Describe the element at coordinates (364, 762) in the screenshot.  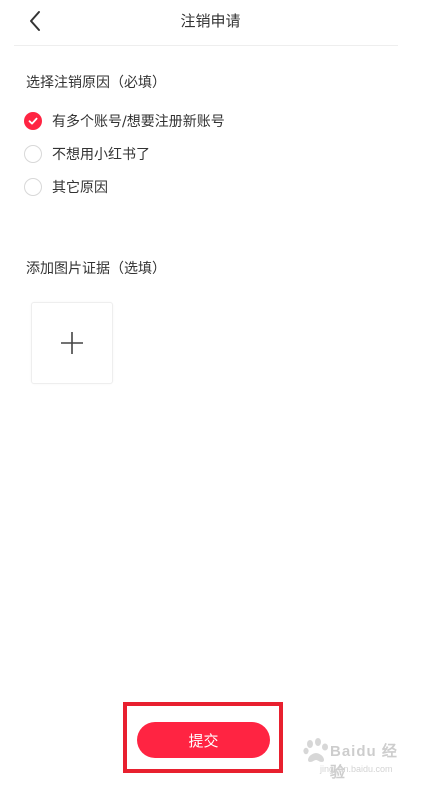
I see `watermark-brand: Baidu 经验` at that location.